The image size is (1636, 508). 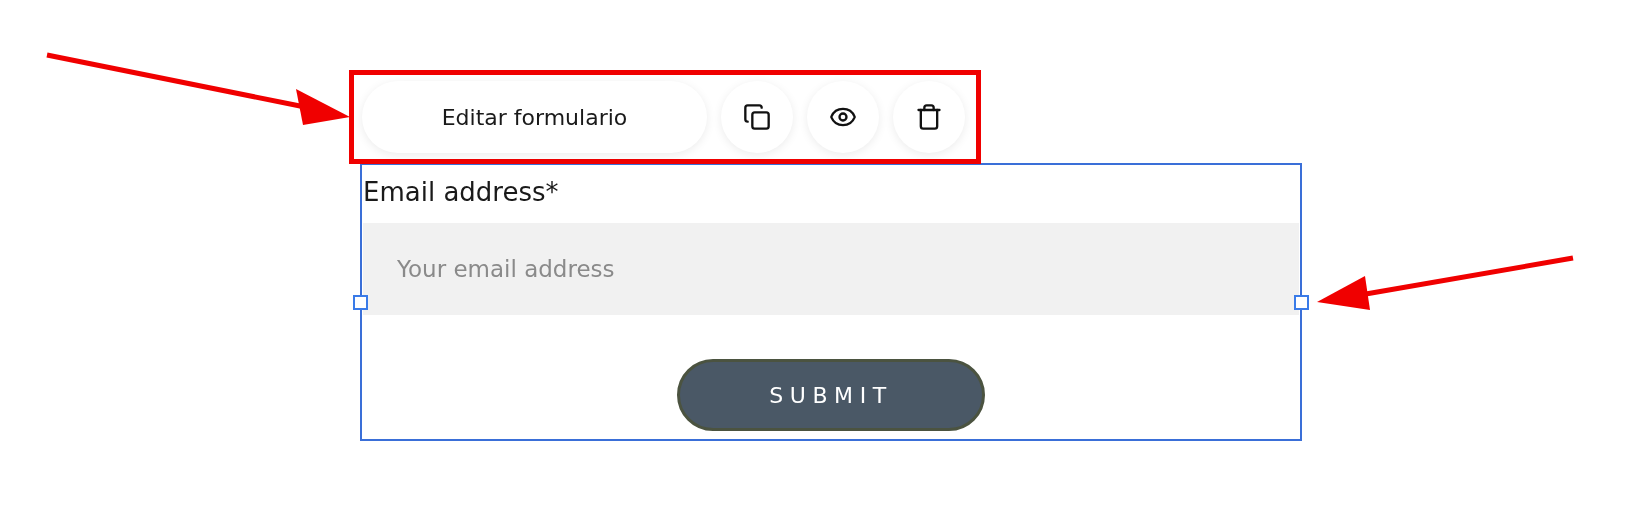 I want to click on copy-icon, so click(x=757, y=117).